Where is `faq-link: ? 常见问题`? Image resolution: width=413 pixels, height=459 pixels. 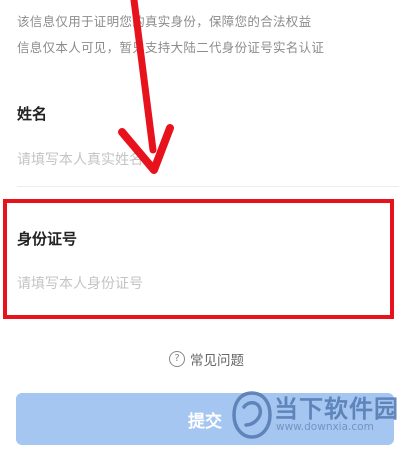
faq-link: ? 常见问题 is located at coordinates (206, 359).